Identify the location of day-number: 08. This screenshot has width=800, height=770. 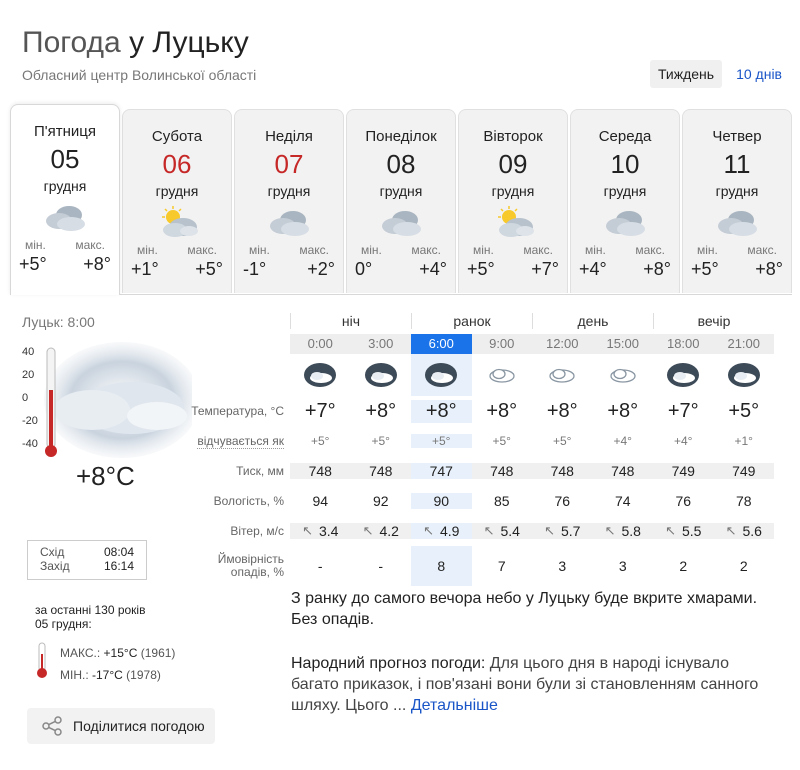
(401, 164).